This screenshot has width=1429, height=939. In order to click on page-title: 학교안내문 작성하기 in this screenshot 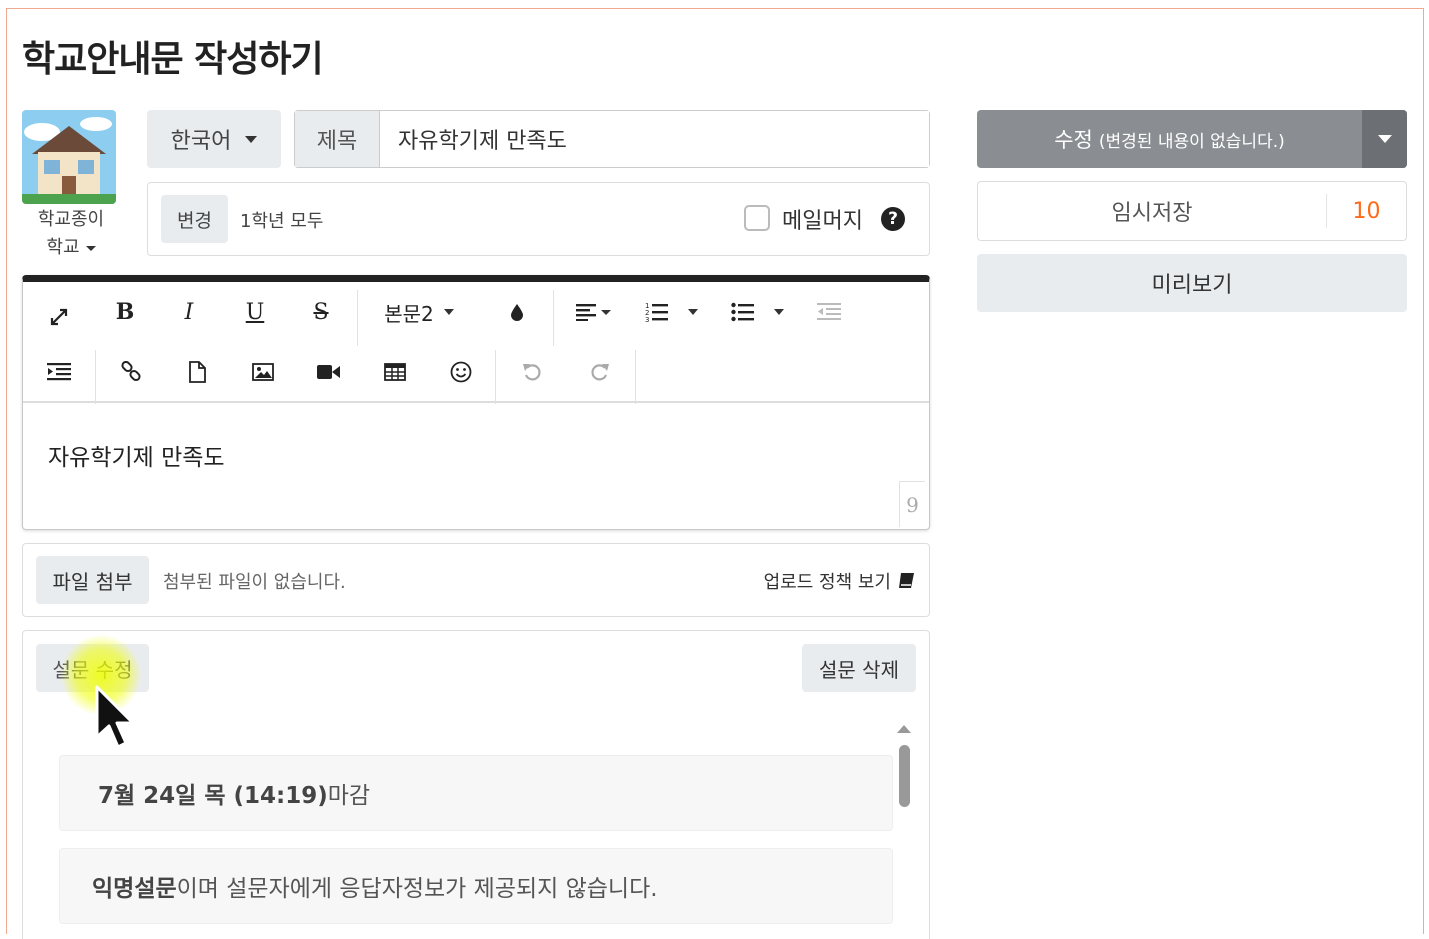, I will do `click(173, 59)`.